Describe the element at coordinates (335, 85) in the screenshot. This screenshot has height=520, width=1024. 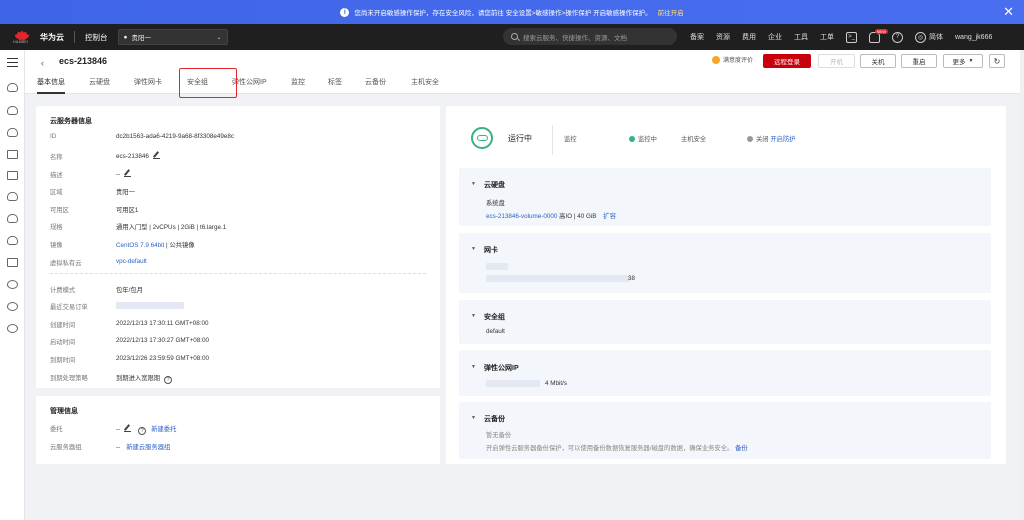
I see `tab-tags: 标签` at that location.